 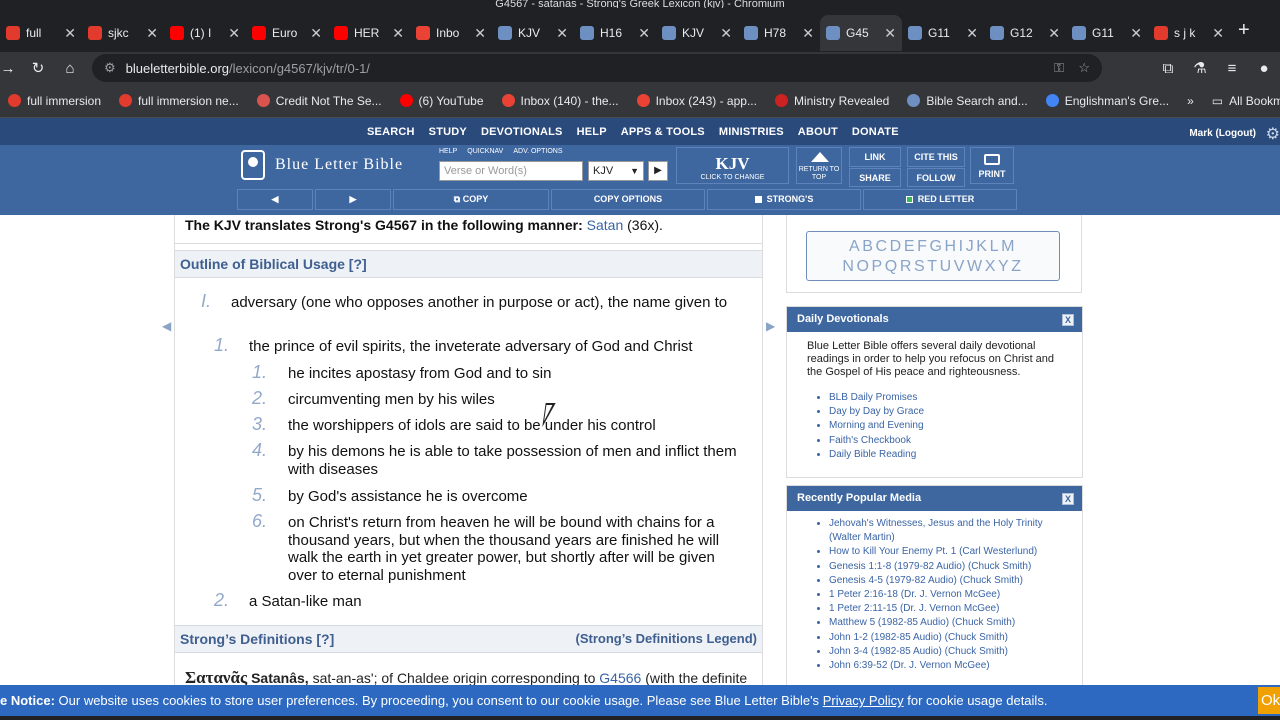 I want to click on browser-tab: G45 ✕, so click(x=861, y=33).